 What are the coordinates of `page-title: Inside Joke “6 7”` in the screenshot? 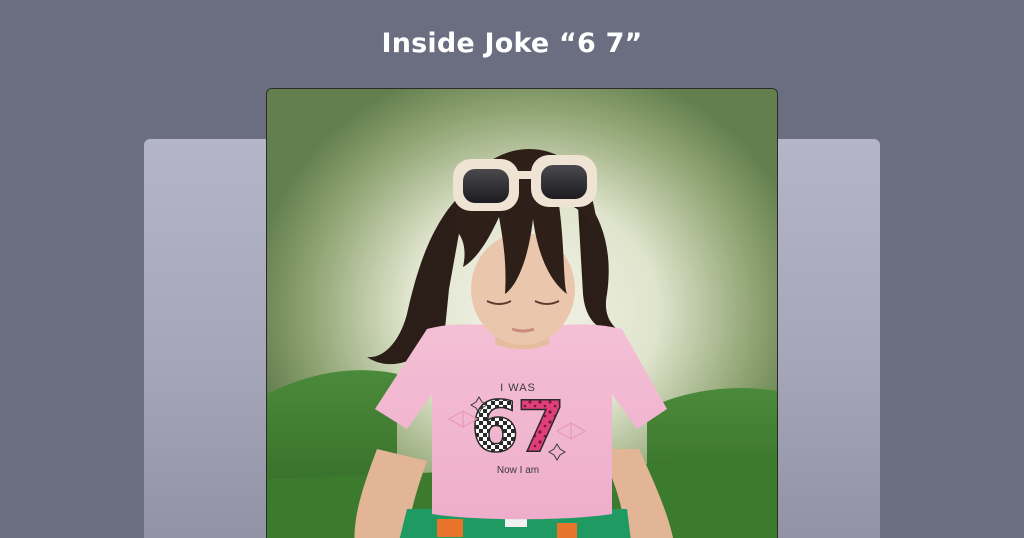 It's located at (512, 43).